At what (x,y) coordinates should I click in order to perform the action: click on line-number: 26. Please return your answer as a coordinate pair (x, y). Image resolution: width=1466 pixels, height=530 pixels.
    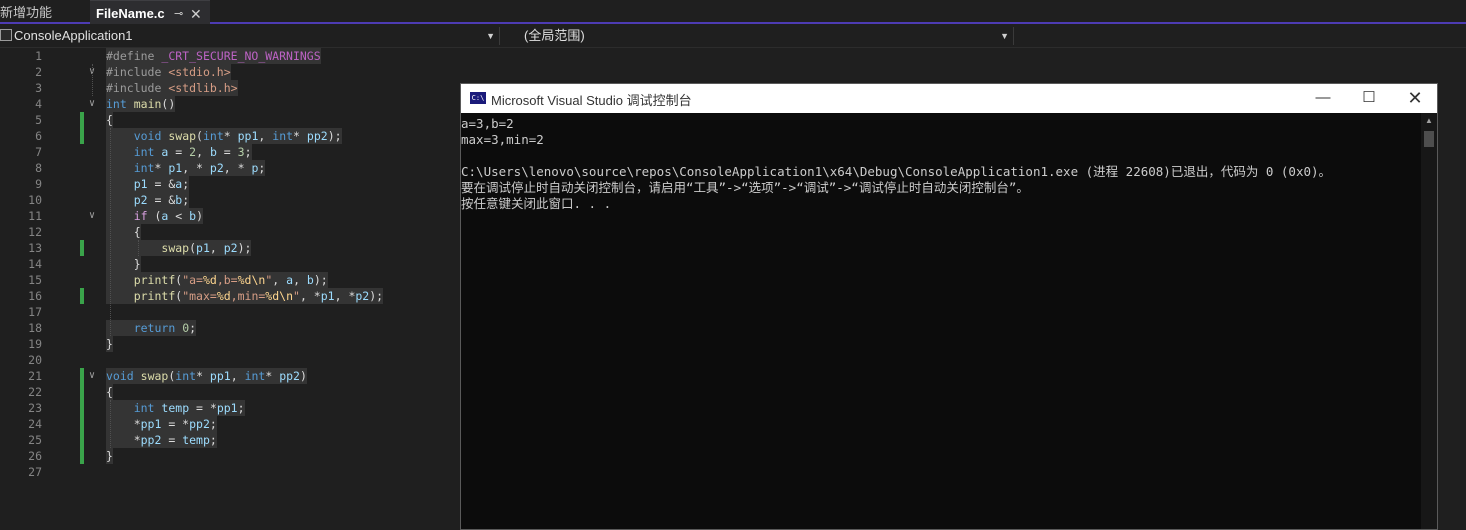
    Looking at the image, I should click on (35, 456).